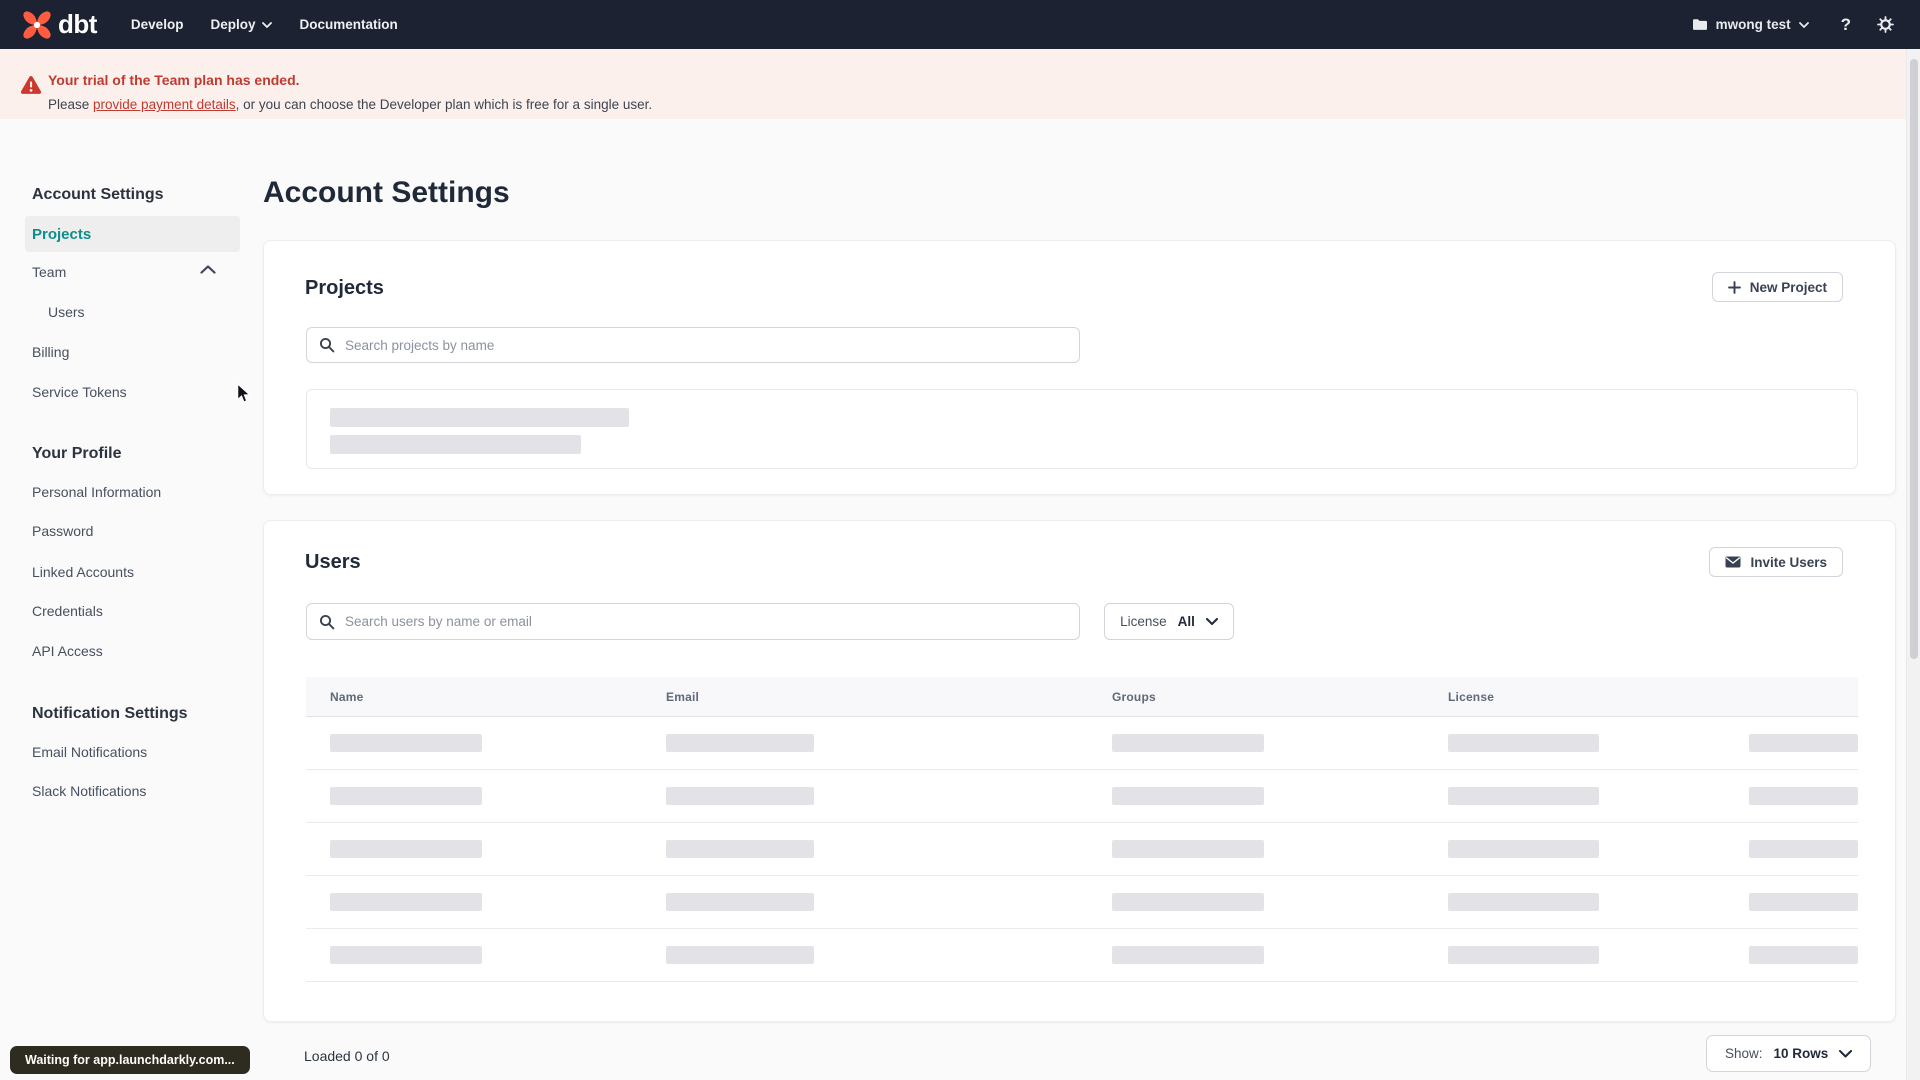 This screenshot has width=1920, height=1080. I want to click on column-header-email: Email, so click(683, 697).